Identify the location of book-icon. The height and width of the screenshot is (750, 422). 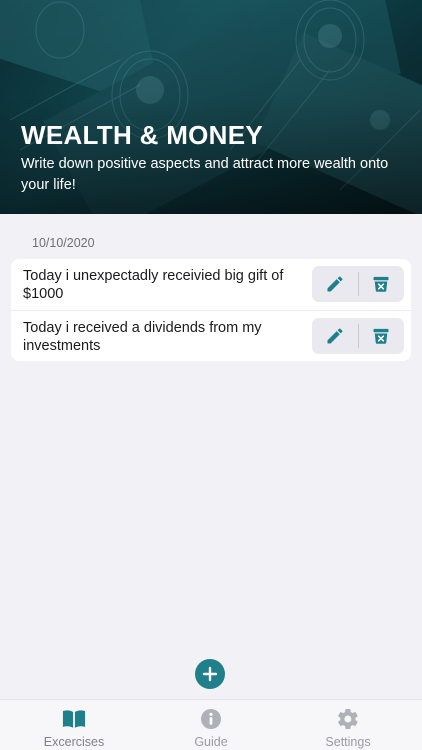
(74, 719).